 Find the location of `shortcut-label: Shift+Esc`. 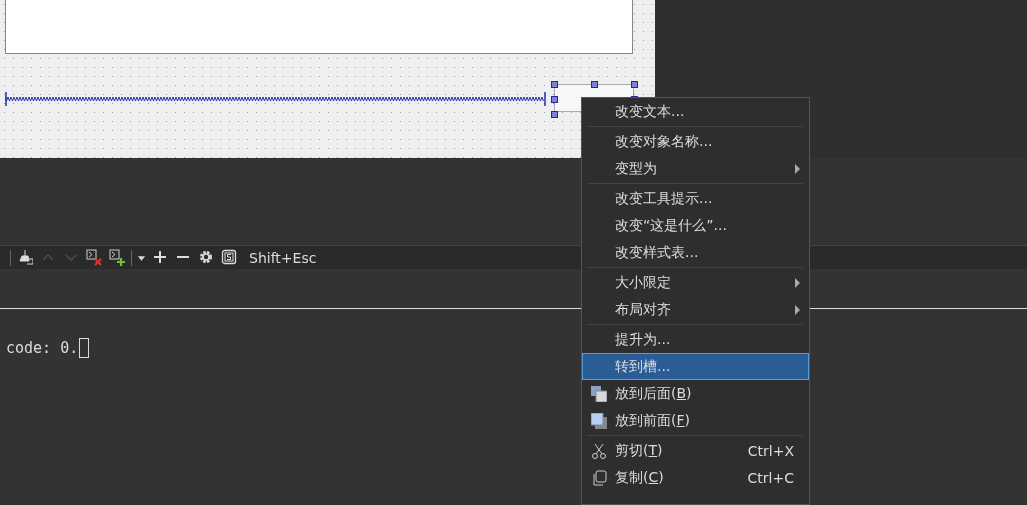

shortcut-label: Shift+Esc is located at coordinates (283, 257).